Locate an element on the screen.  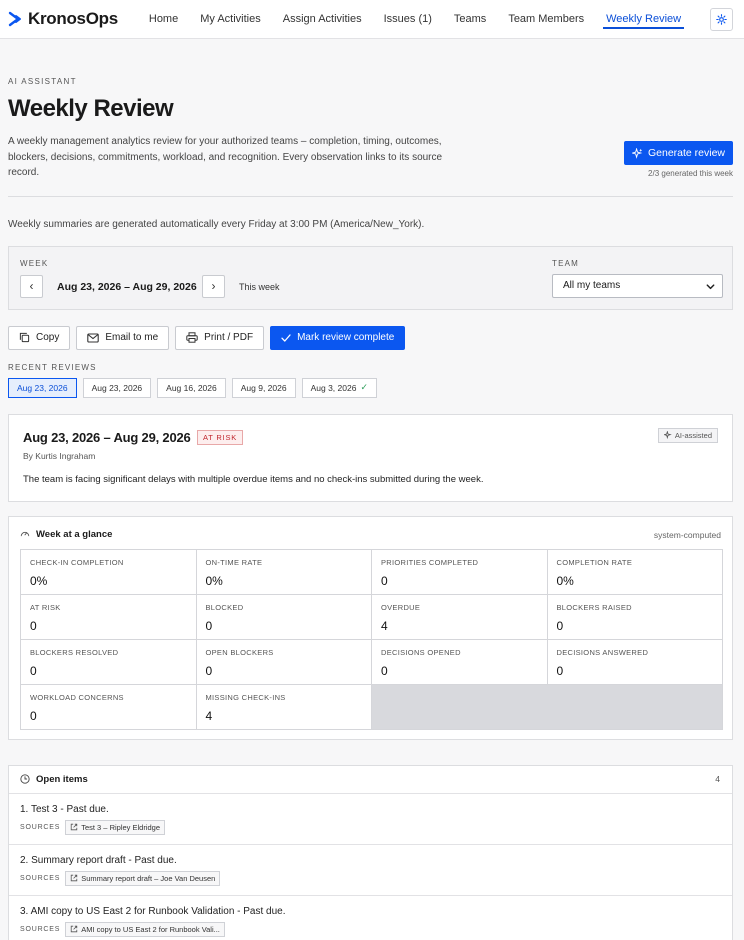
chevron-right-icon: › is located at coordinates (213, 286).